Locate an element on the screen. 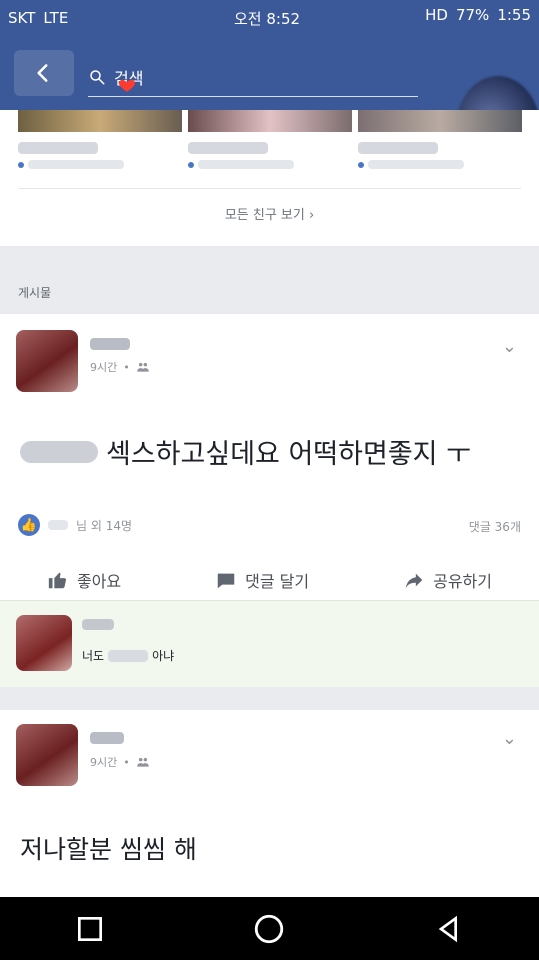 This screenshot has height=960, width=539. like-button: 좋아요 is located at coordinates (84, 580).